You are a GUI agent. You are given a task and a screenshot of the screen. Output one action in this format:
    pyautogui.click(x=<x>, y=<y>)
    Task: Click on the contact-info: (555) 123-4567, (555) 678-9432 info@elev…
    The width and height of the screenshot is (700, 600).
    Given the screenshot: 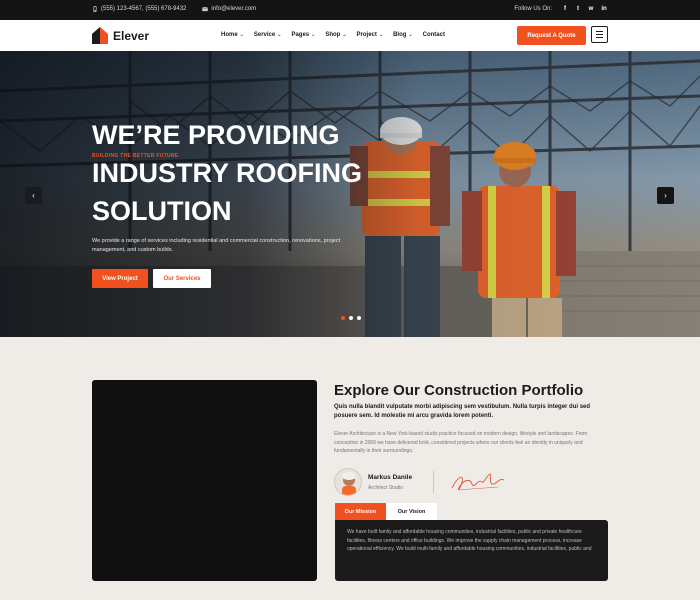 What is the action you would take?
    pyautogui.click(x=174, y=9)
    